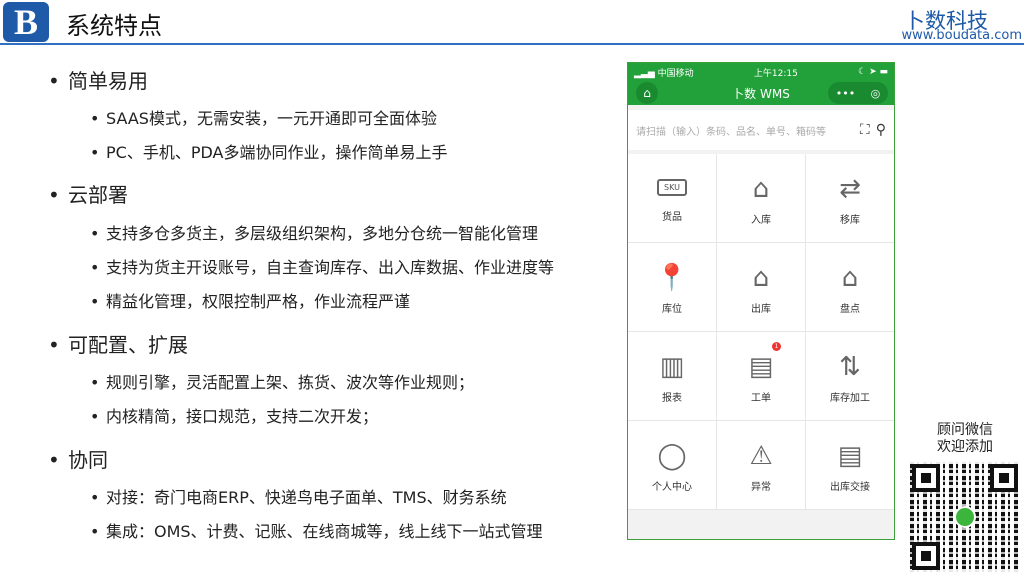 This screenshot has height=575, width=1024. I want to click on tile-location: 📍 库位, so click(672, 287).